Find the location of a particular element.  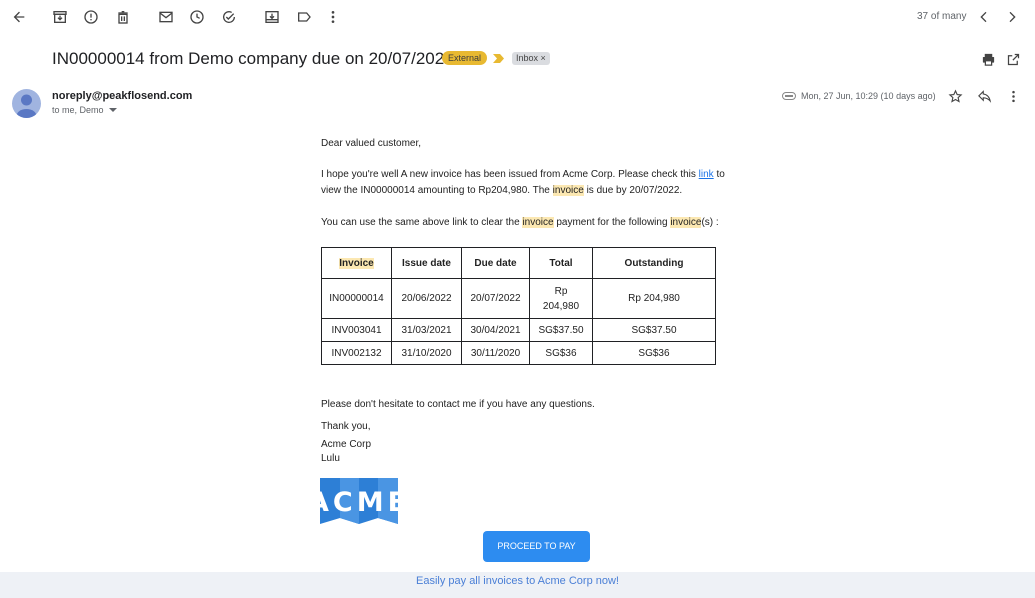

header-invoice: Invoice is located at coordinates (356, 263).